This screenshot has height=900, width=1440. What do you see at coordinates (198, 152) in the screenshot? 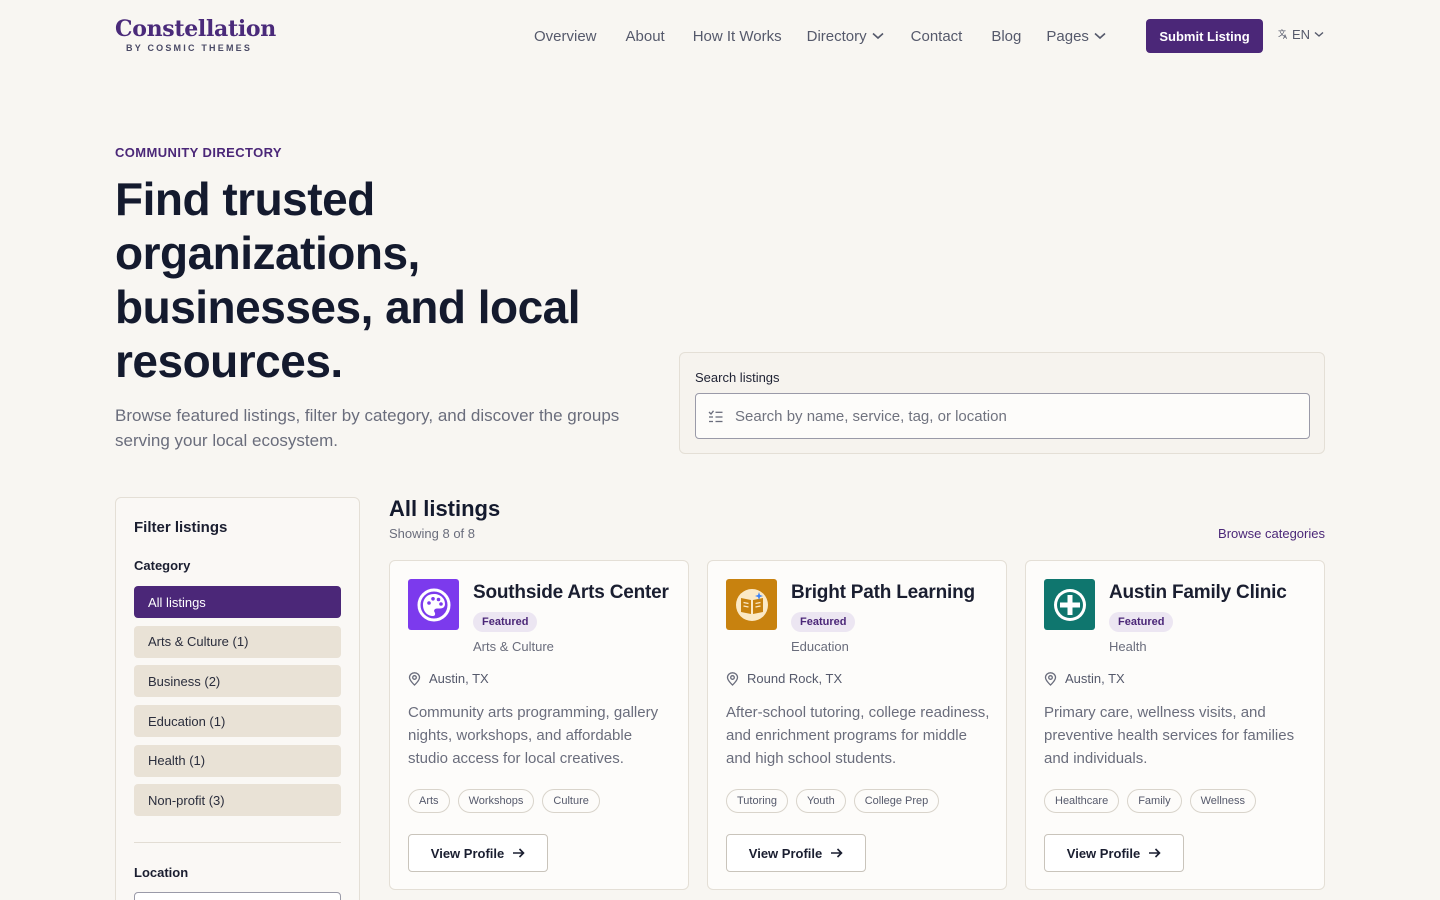
I see `hero-eyebrow: COMMUNITY DIRECTORY` at bounding box center [198, 152].